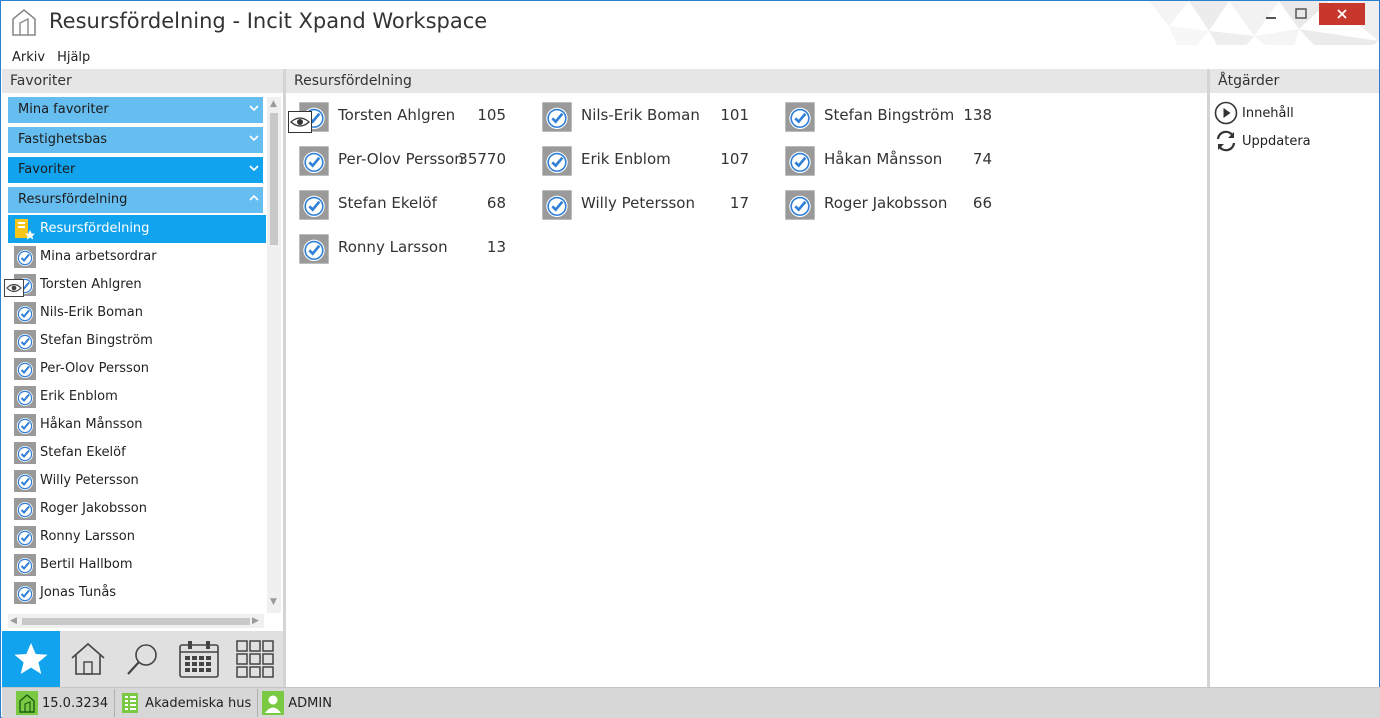 The image size is (1380, 718). I want to click on search-nav-button, so click(144, 659).